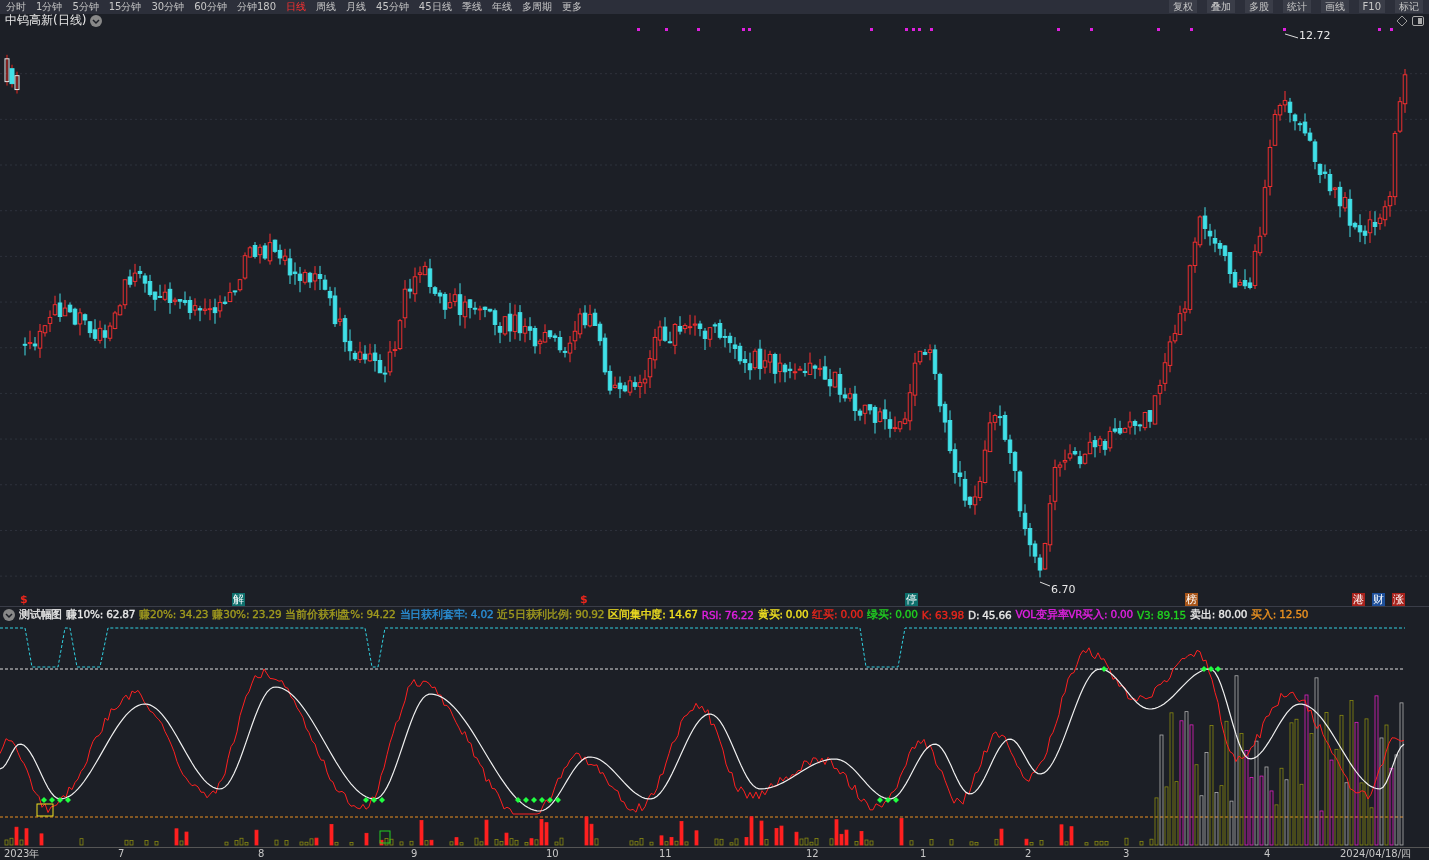 Image resolution: width=1429 pixels, height=860 pixels. What do you see at coordinates (1315, 35) in the screenshot?
I see `high-price-label: 12.72` at bounding box center [1315, 35].